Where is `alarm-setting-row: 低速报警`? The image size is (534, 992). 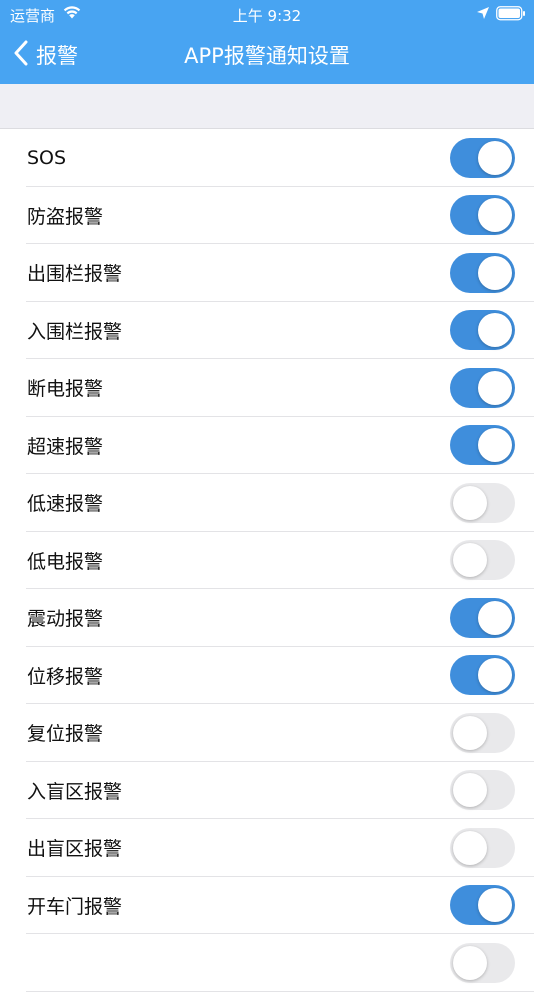
alarm-setting-row: 低速报警 is located at coordinates (267, 503).